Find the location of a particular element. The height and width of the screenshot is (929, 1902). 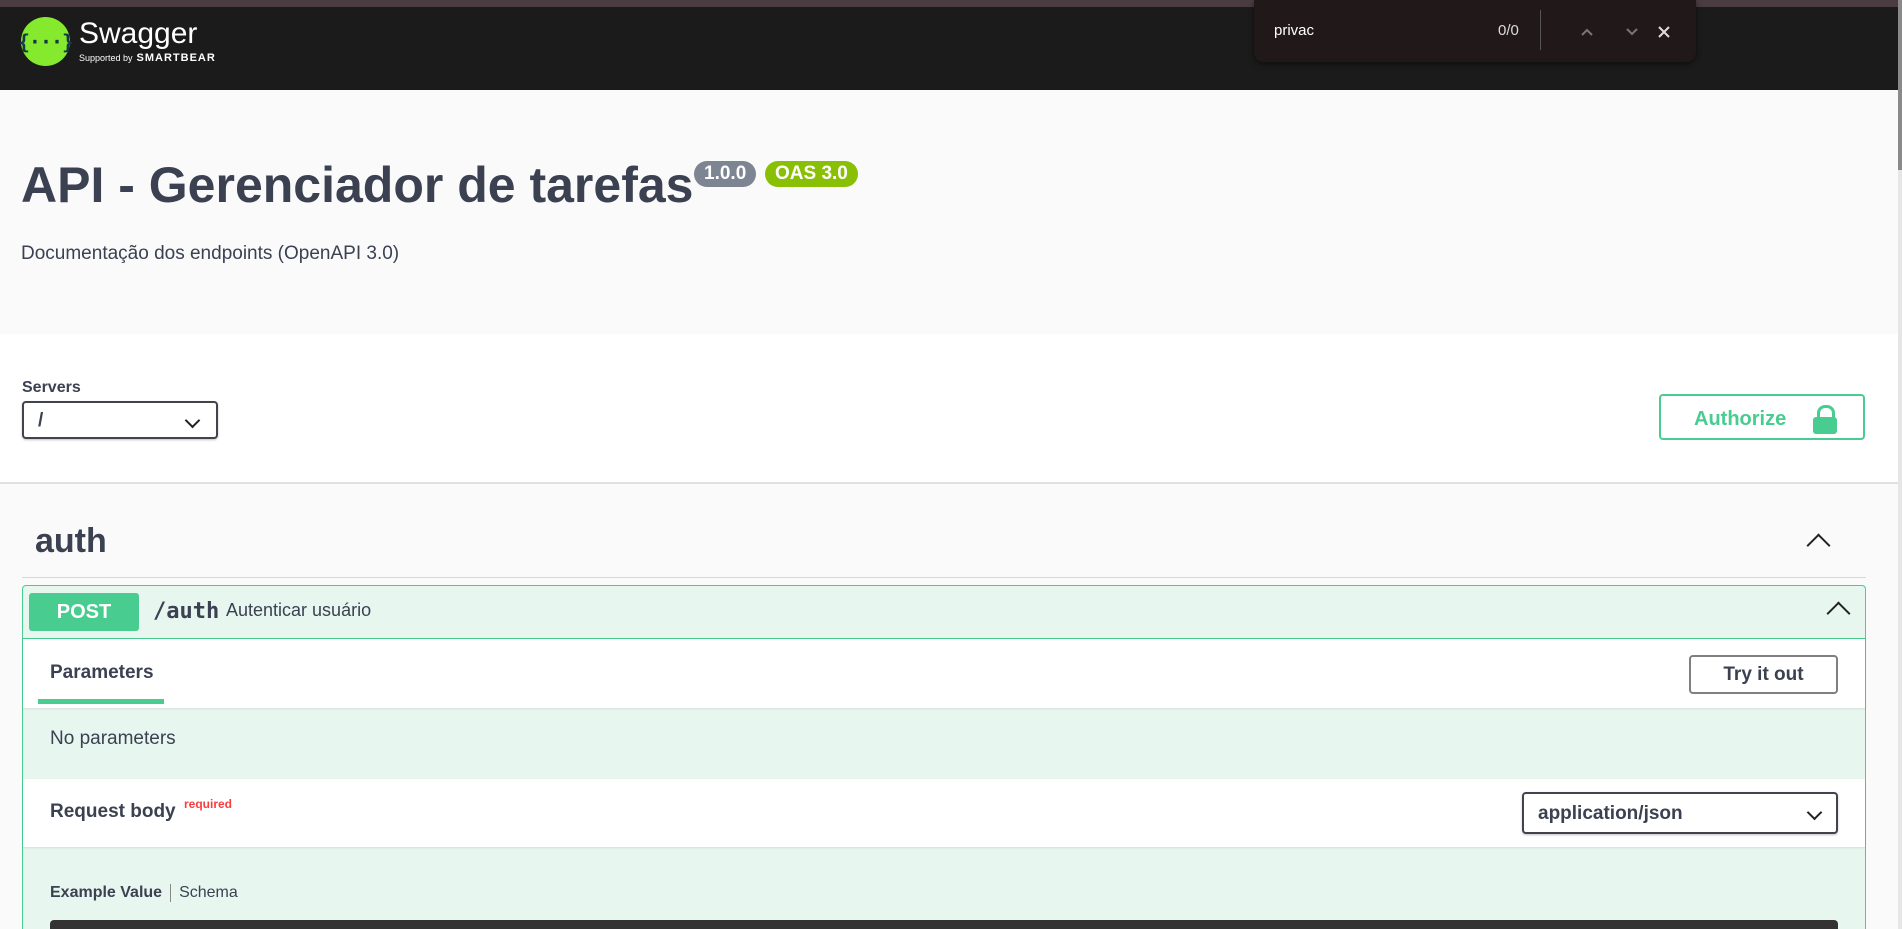

close-icon is located at coordinates (1664, 32).